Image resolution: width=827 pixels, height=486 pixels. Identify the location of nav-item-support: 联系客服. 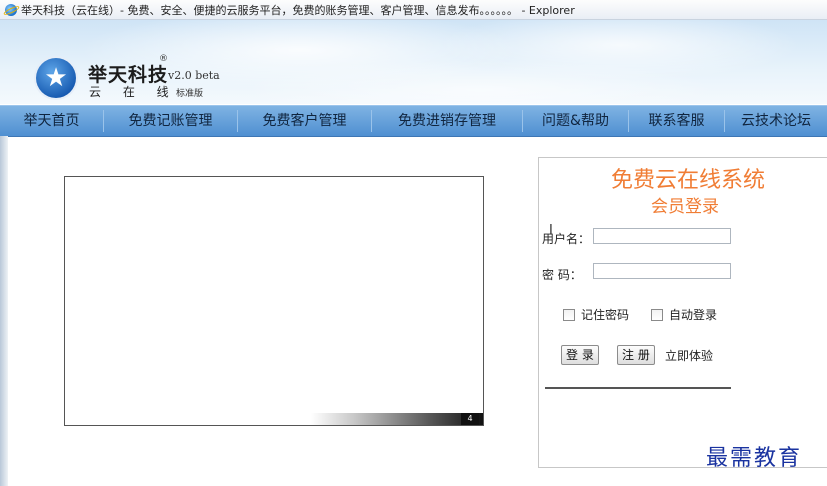
(676, 121).